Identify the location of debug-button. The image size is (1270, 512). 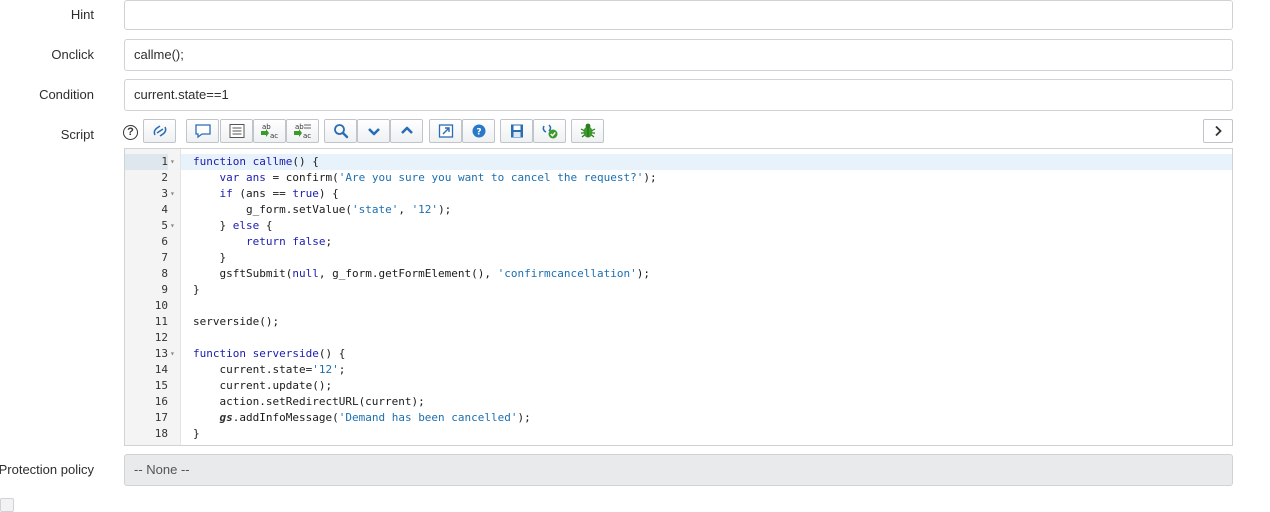
(587, 131).